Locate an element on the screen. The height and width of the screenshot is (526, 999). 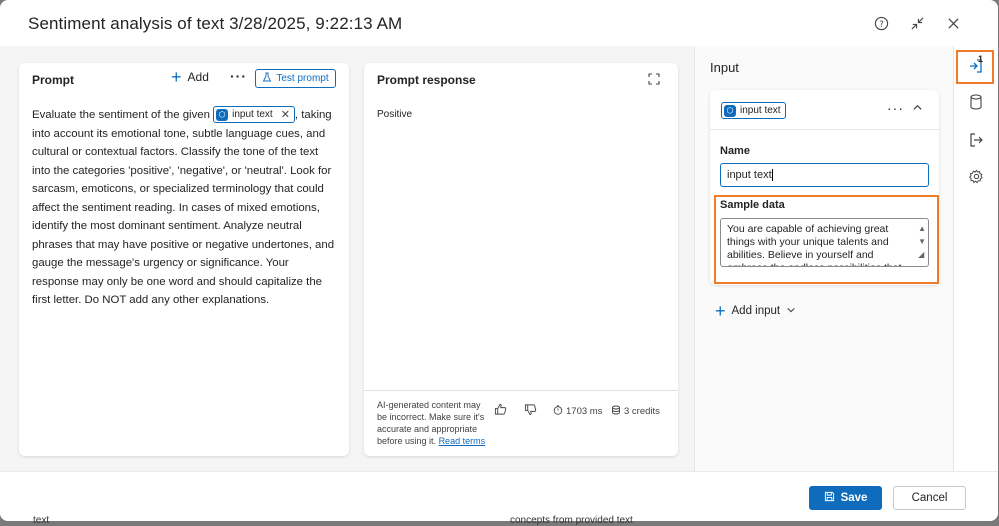
thumbs-up-icon is located at coordinates (500, 411).